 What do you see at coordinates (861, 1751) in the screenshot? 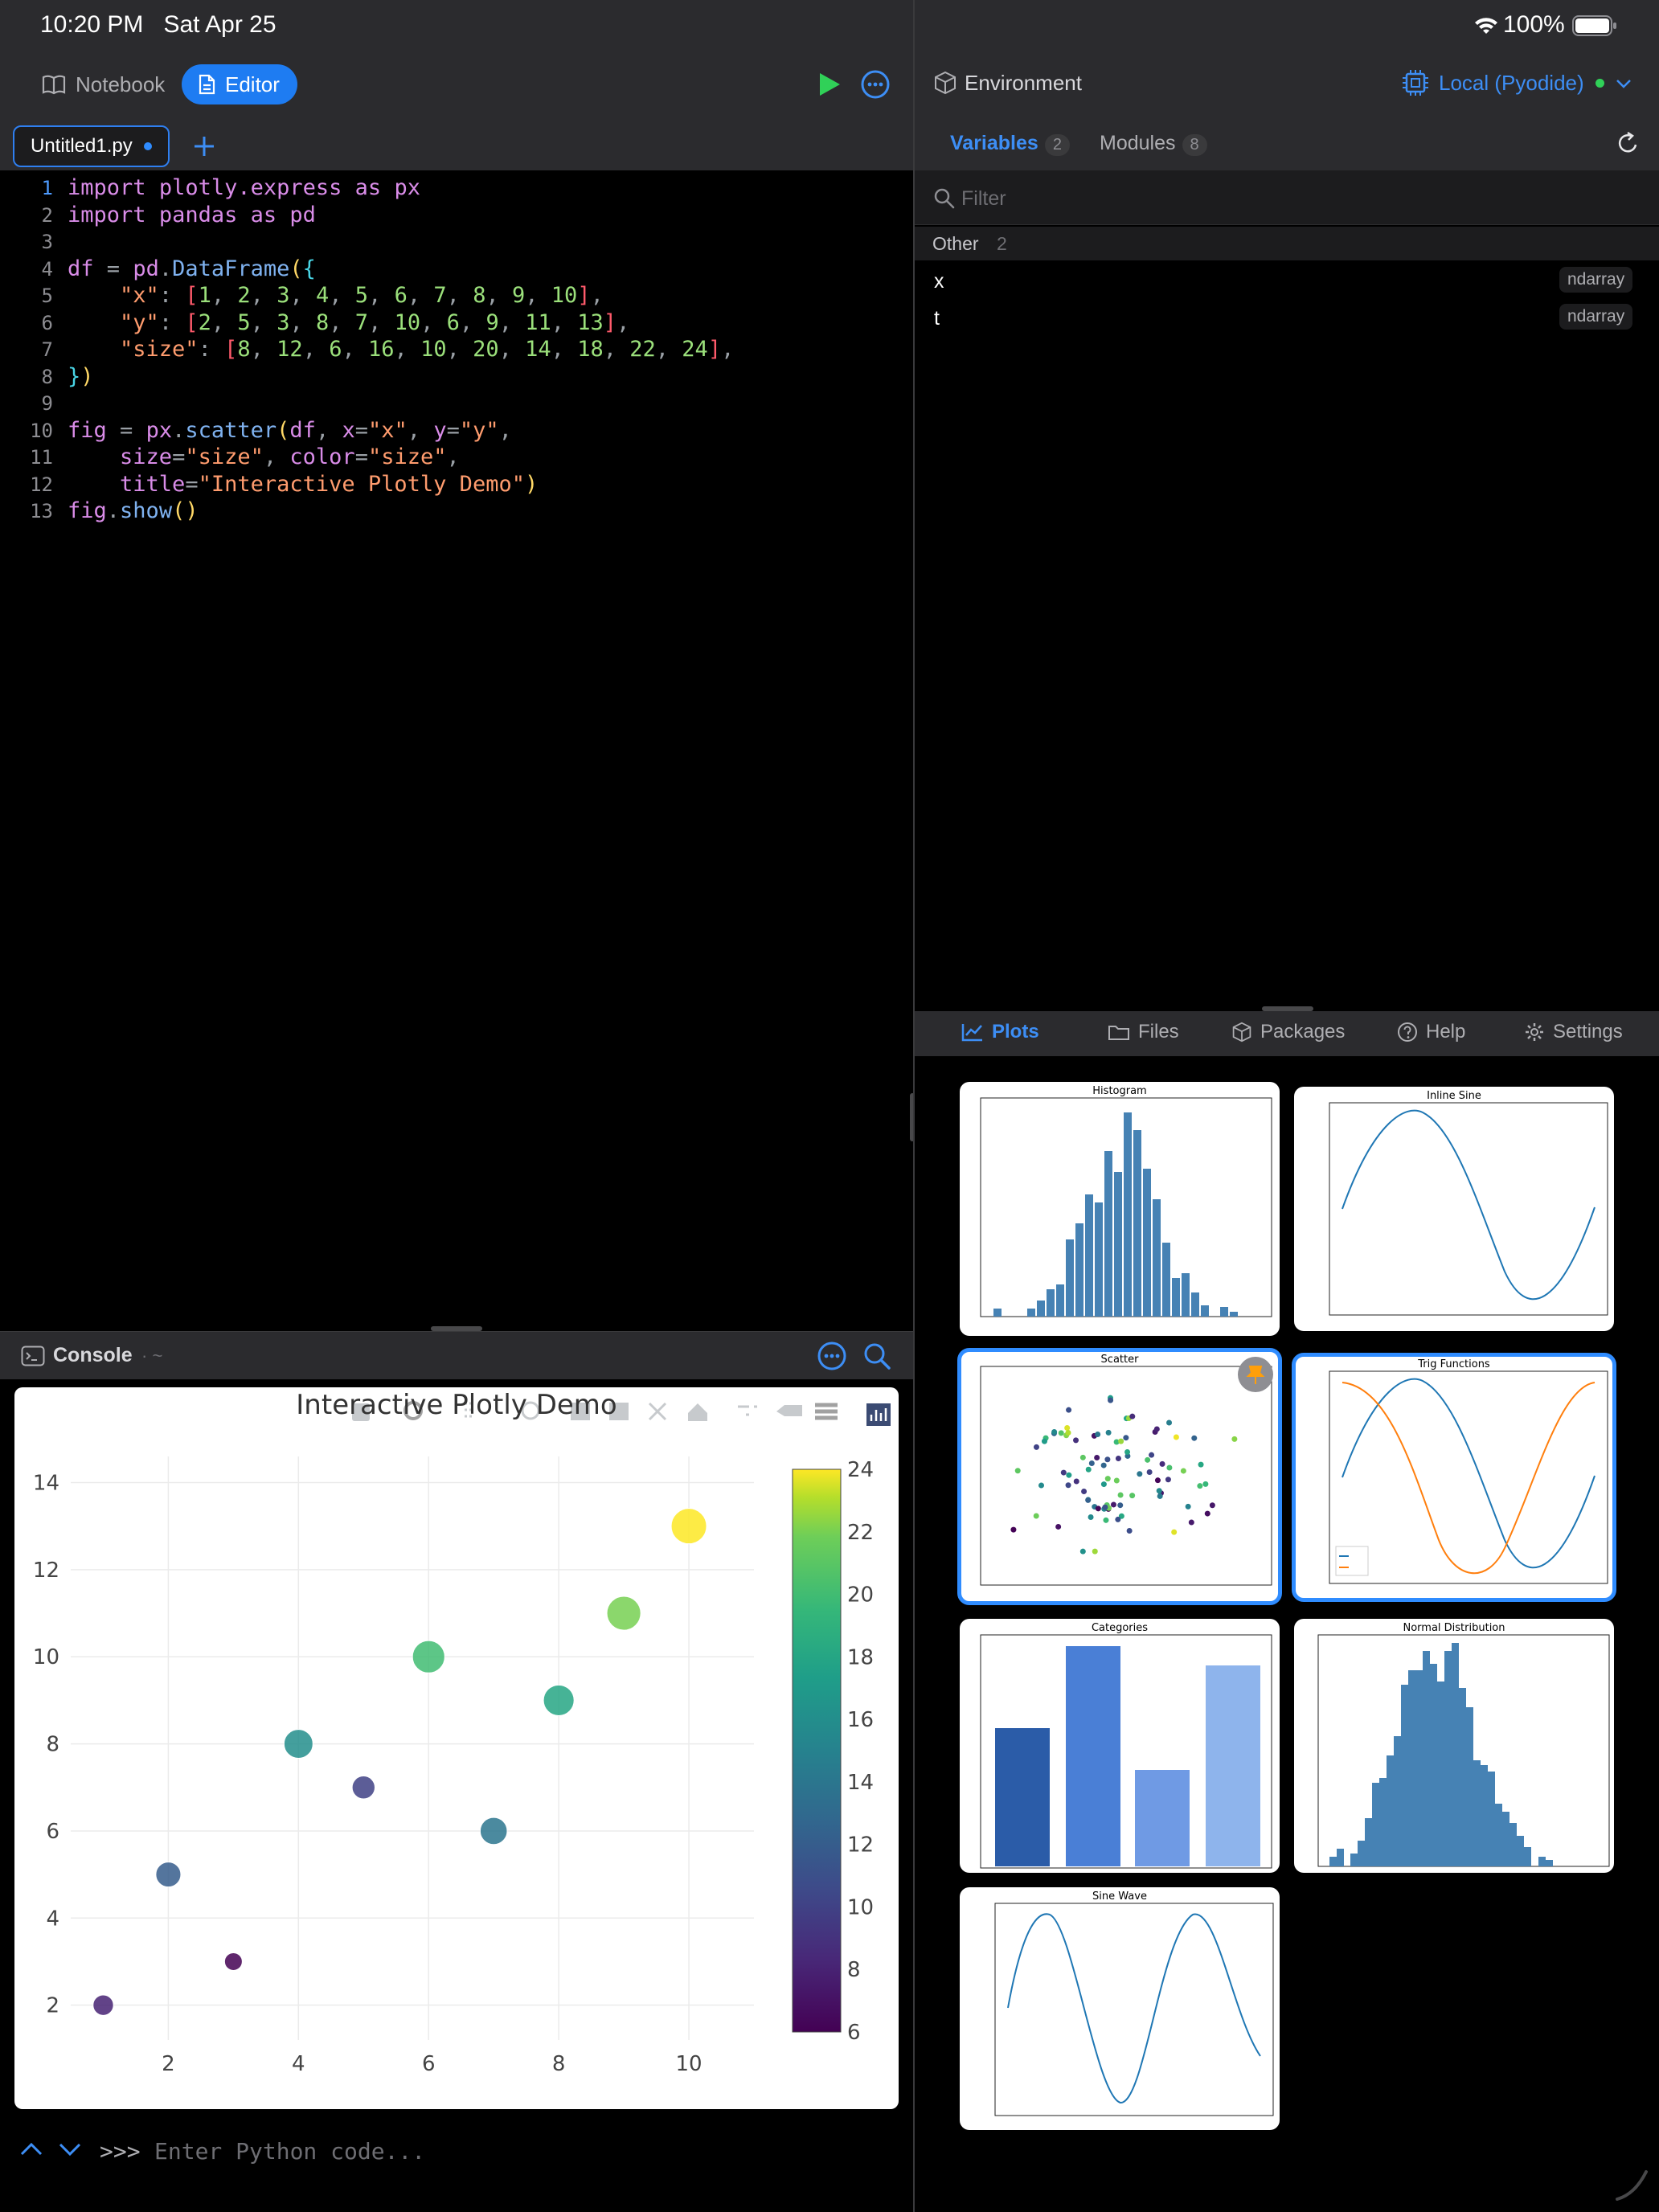
I see `colorbar-ticks: 6 8 10 12 14 16 18 20 22 24` at bounding box center [861, 1751].